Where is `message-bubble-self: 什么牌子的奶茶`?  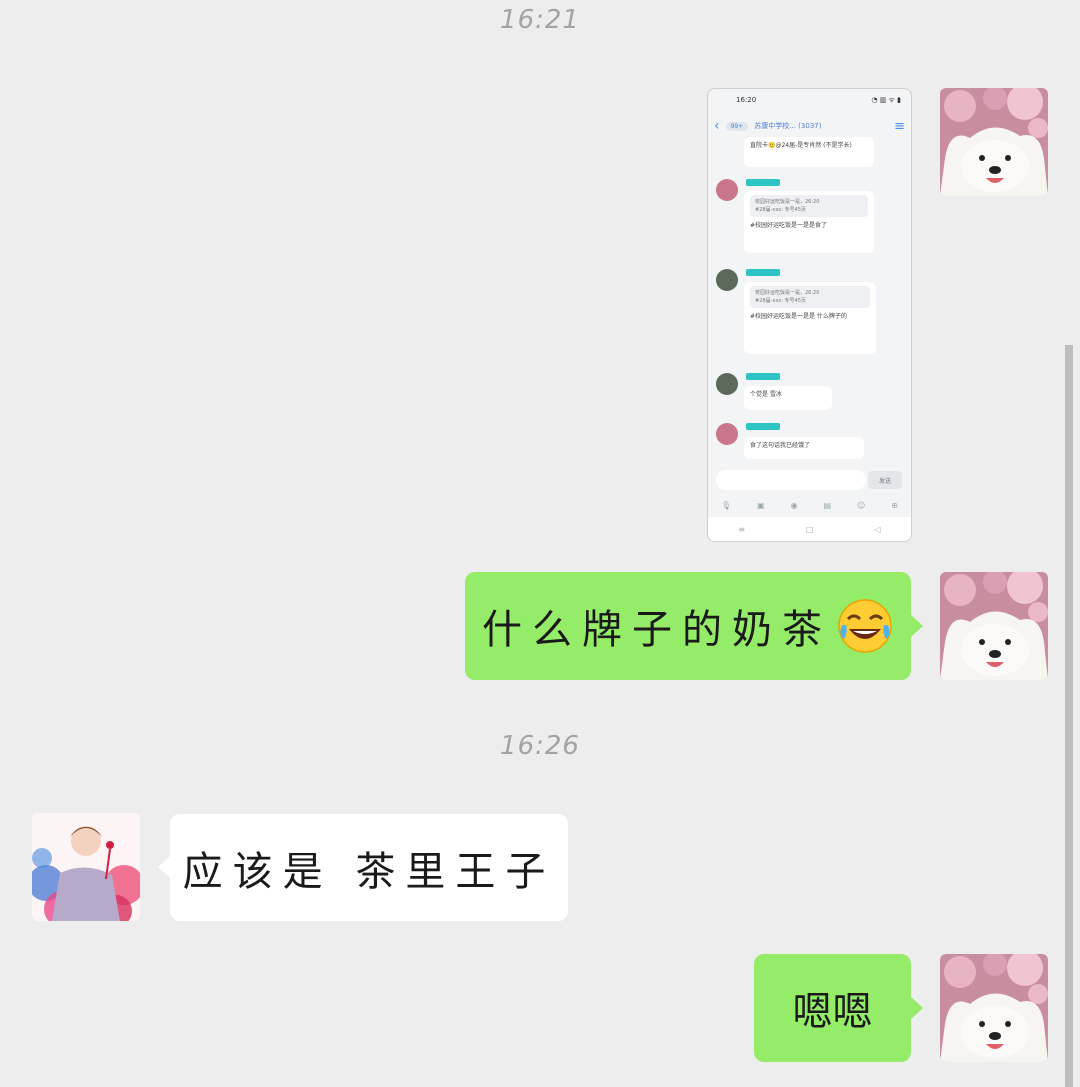
message-bubble-self: 什么牌子的奶茶 is located at coordinates (688, 626).